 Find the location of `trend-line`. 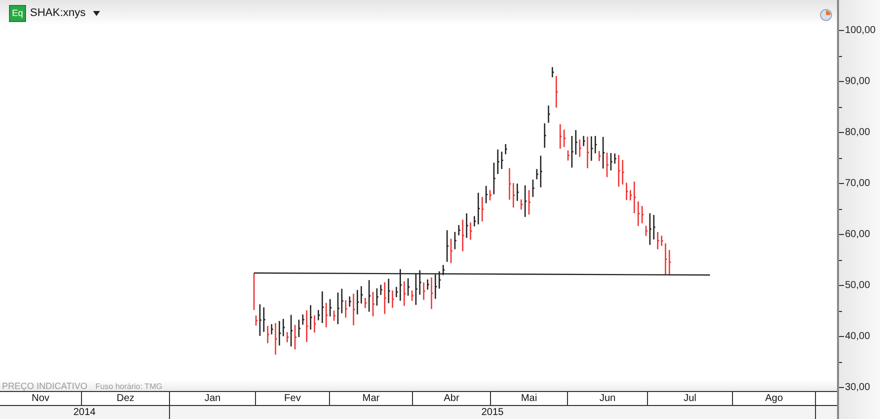

trend-line is located at coordinates (481, 291).